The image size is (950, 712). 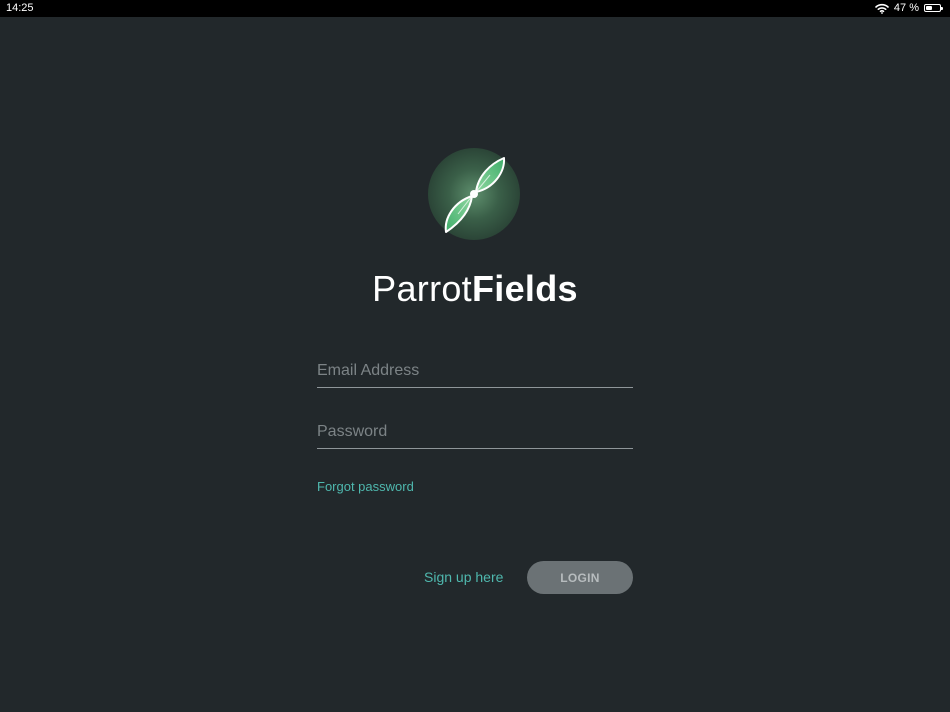 What do you see at coordinates (580, 577) in the screenshot?
I see `login-button: LOGIN` at bounding box center [580, 577].